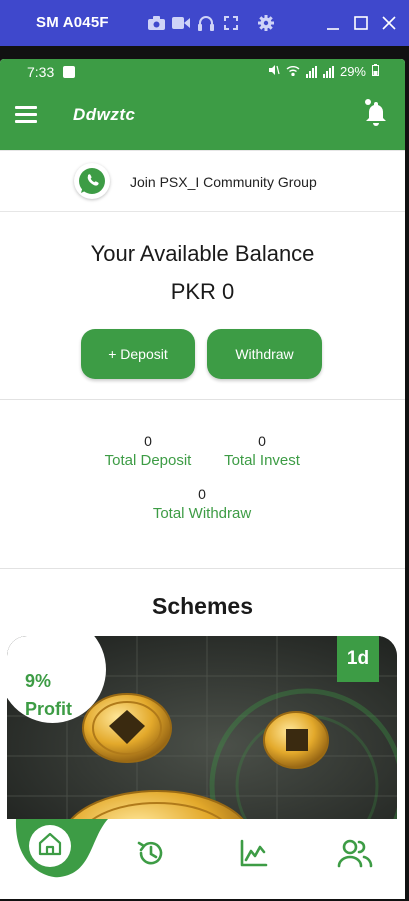 The width and height of the screenshot is (409, 901). Describe the element at coordinates (293, 71) in the screenshot. I see `wifi-icon` at that location.